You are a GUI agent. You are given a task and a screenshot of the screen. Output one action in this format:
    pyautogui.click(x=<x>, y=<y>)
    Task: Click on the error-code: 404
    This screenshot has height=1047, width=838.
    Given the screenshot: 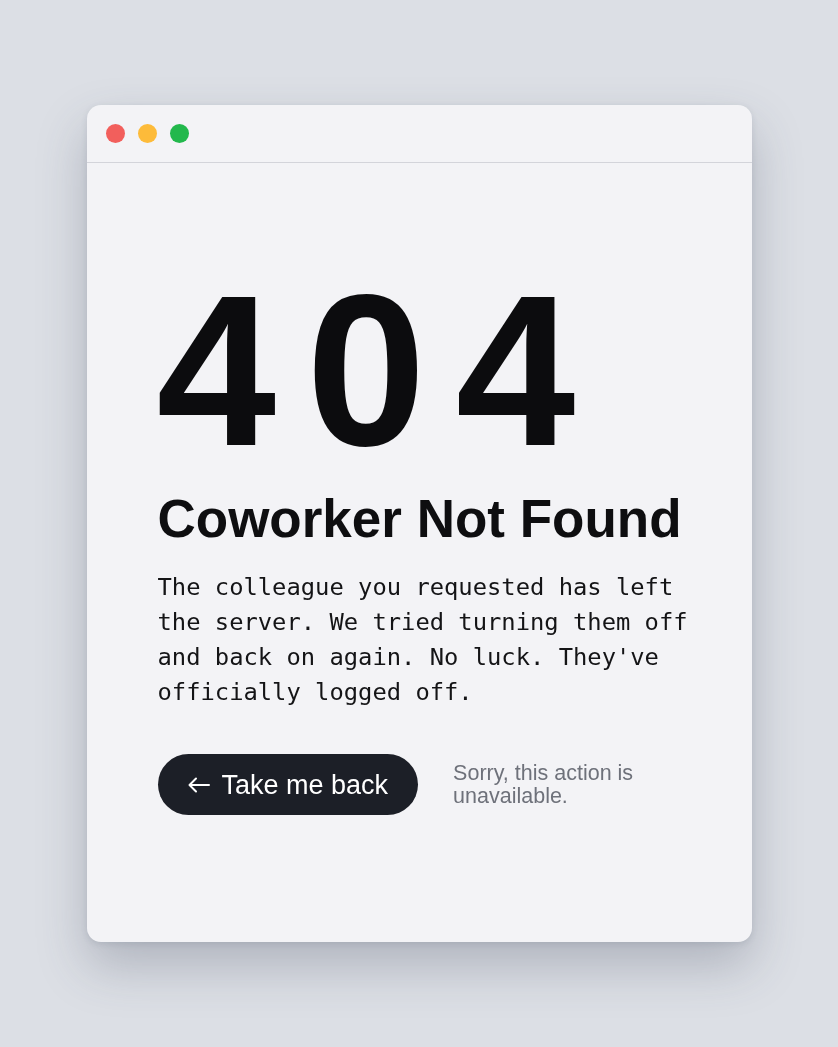 What is the action you would take?
    pyautogui.click(x=381, y=370)
    